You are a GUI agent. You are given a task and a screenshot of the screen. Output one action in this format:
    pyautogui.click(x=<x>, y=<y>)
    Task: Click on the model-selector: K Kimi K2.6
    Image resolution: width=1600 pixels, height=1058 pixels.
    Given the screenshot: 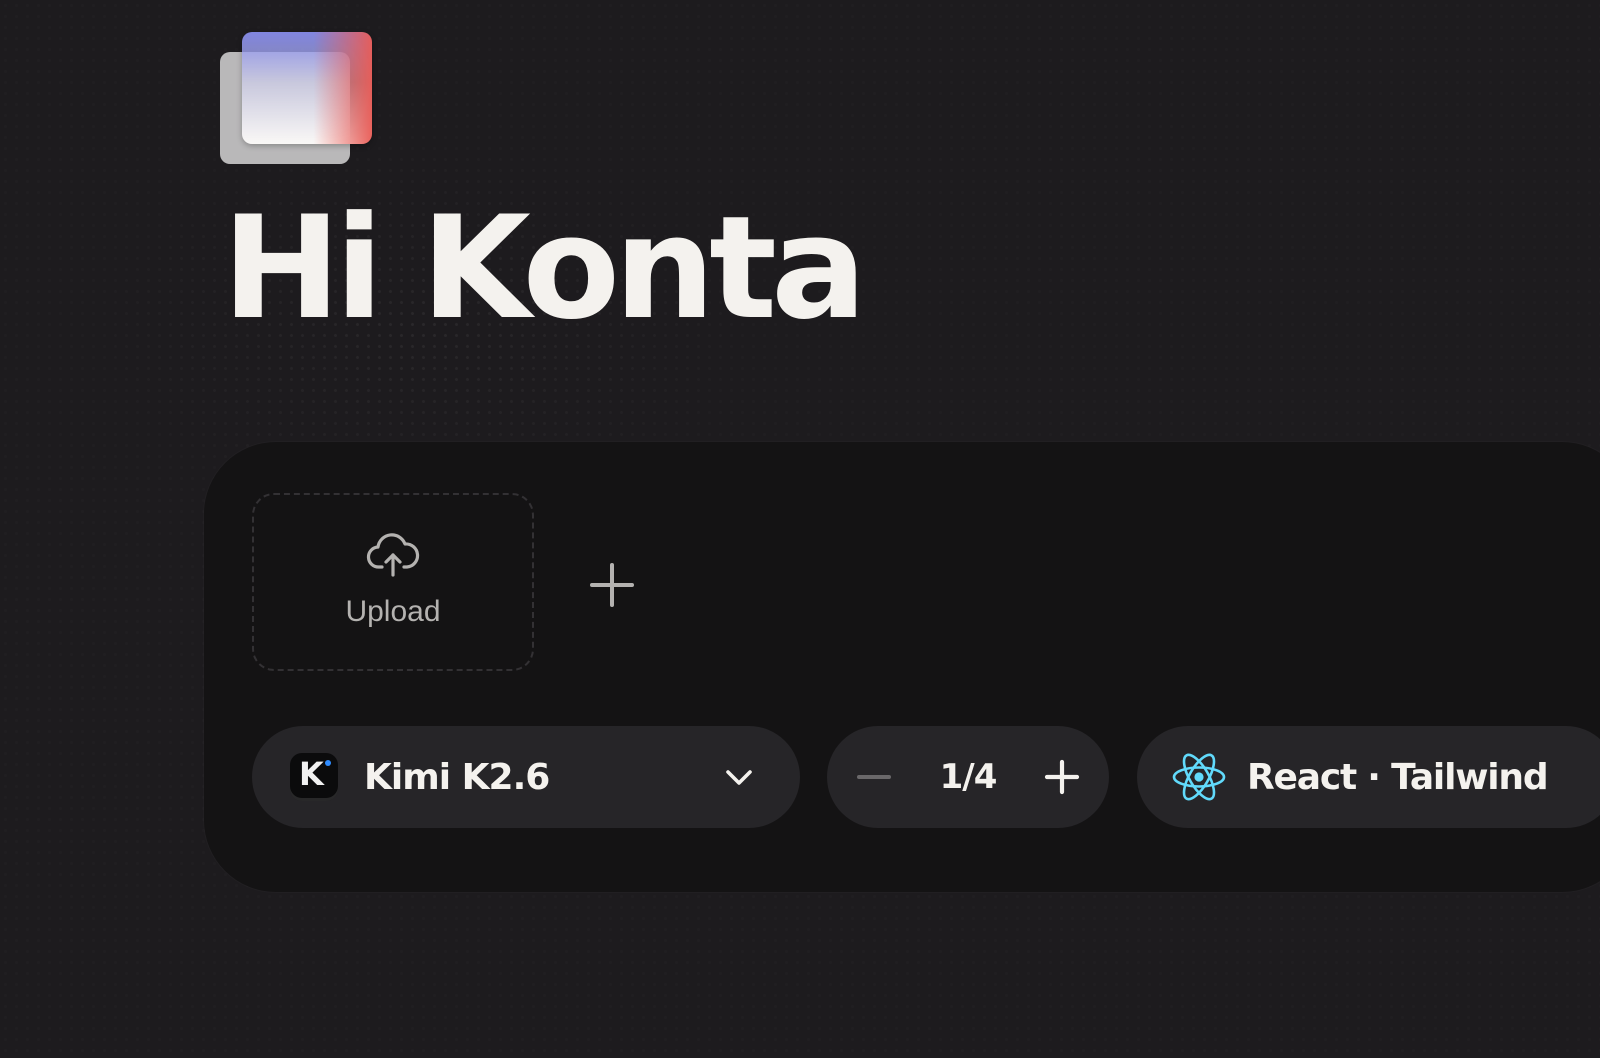 What is the action you would take?
    pyautogui.click(x=526, y=777)
    